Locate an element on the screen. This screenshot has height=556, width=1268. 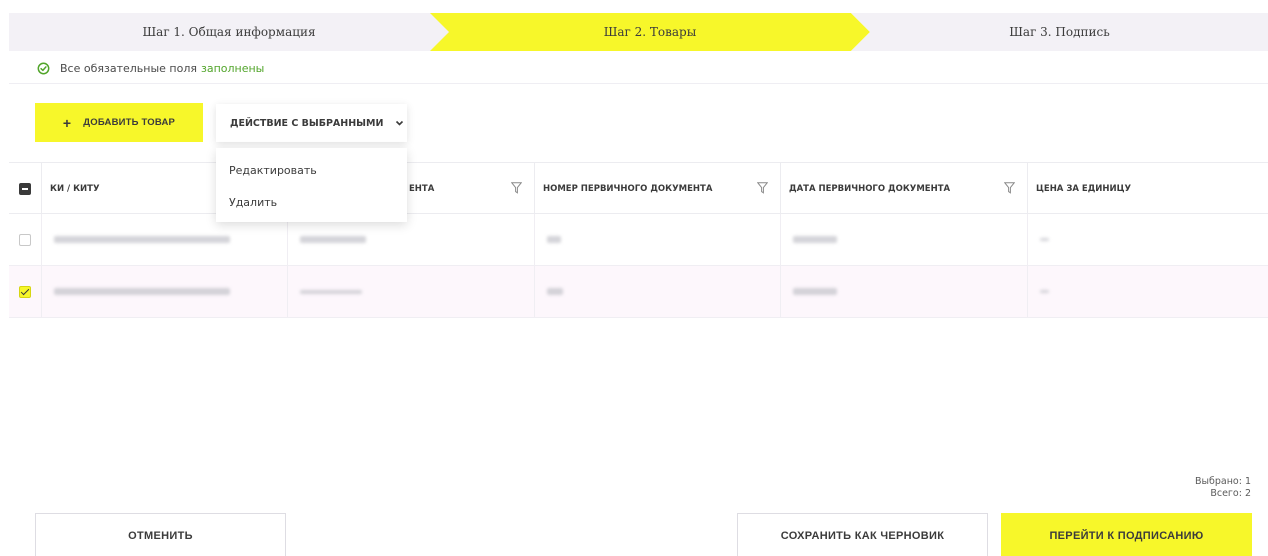
plus-icon: + is located at coordinates (67, 122).